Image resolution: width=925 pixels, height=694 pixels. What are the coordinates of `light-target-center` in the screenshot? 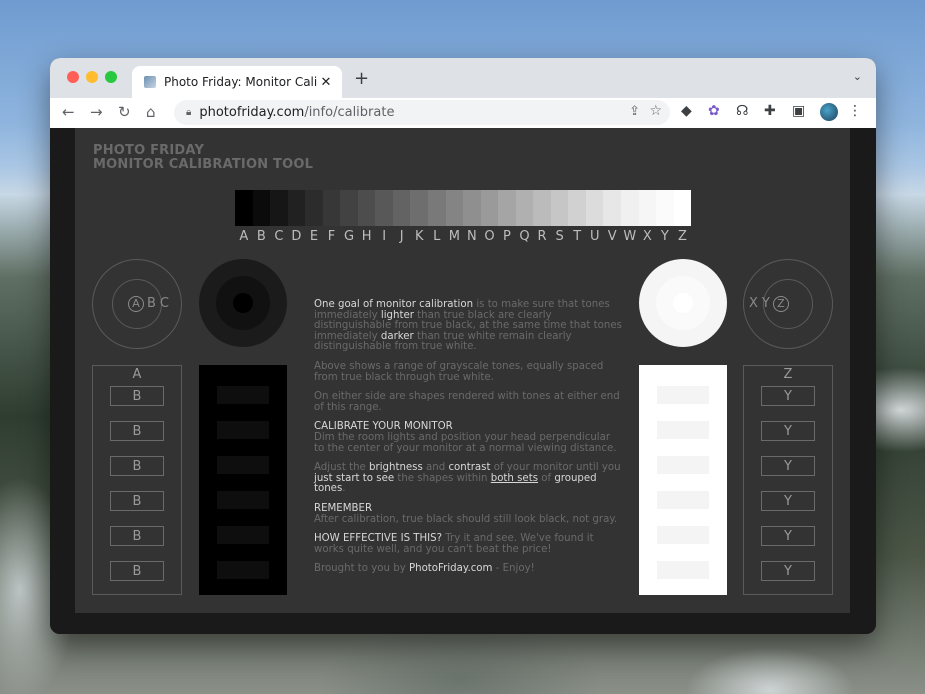 It's located at (683, 303).